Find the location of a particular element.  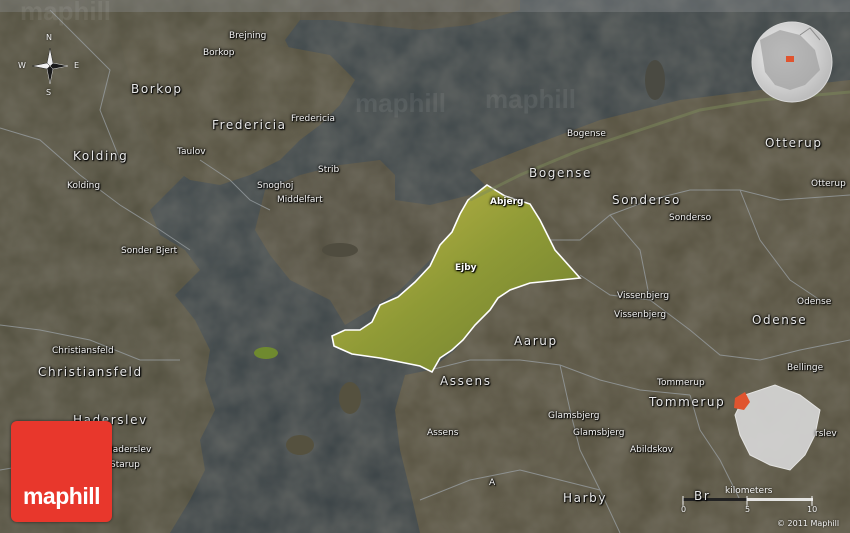

label-abildskov: Abildskov is located at coordinates (651, 450).